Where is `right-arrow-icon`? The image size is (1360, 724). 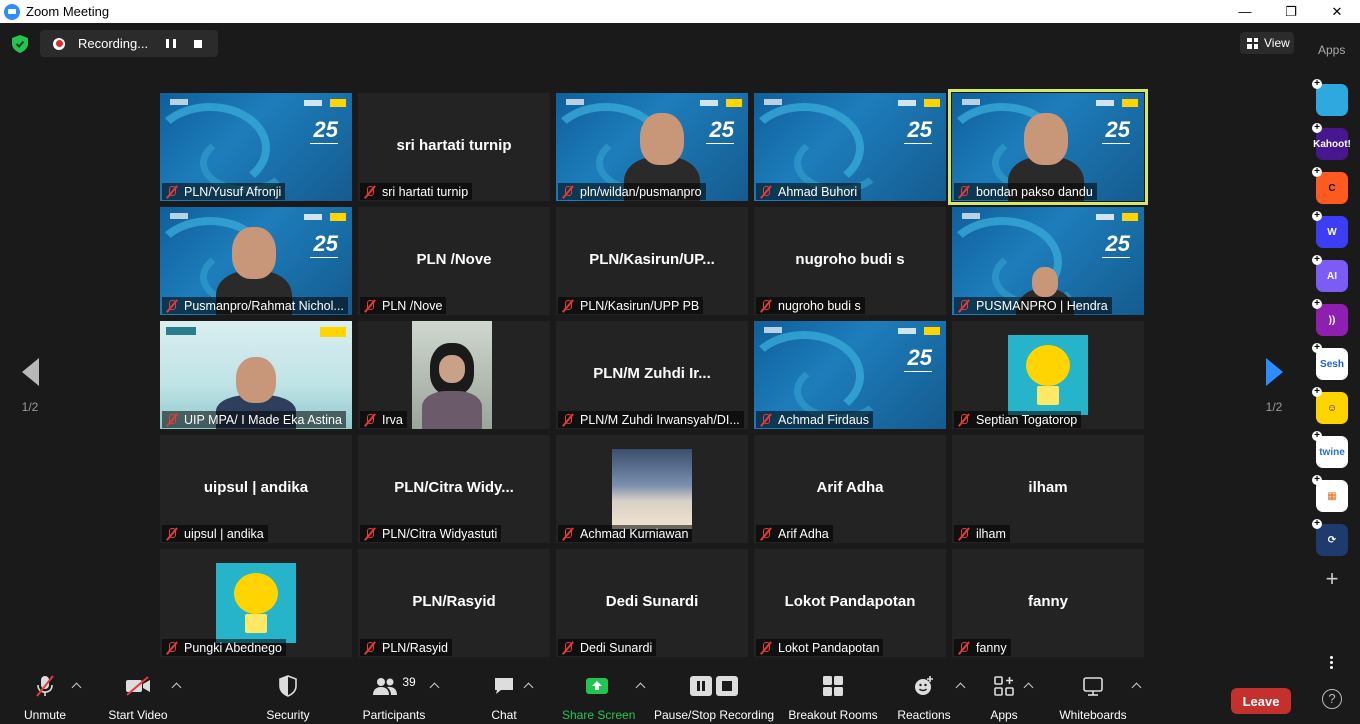 right-arrow-icon is located at coordinates (1274, 372).